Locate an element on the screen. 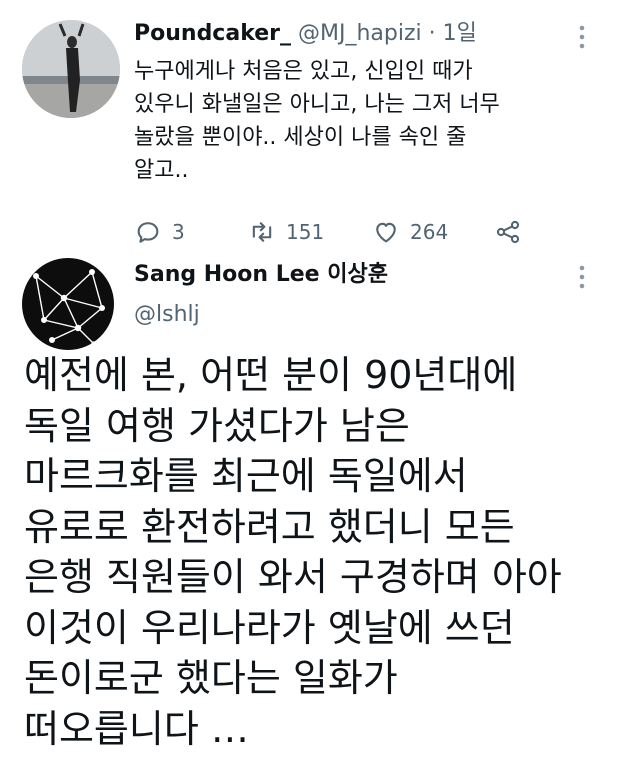  share-button is located at coordinates (508, 232).